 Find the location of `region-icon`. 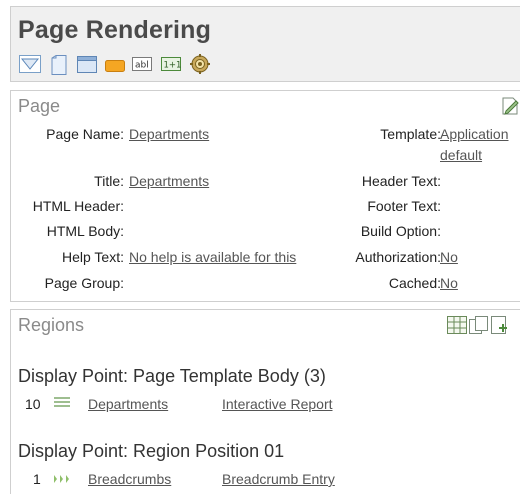

region-icon is located at coordinates (87, 67).